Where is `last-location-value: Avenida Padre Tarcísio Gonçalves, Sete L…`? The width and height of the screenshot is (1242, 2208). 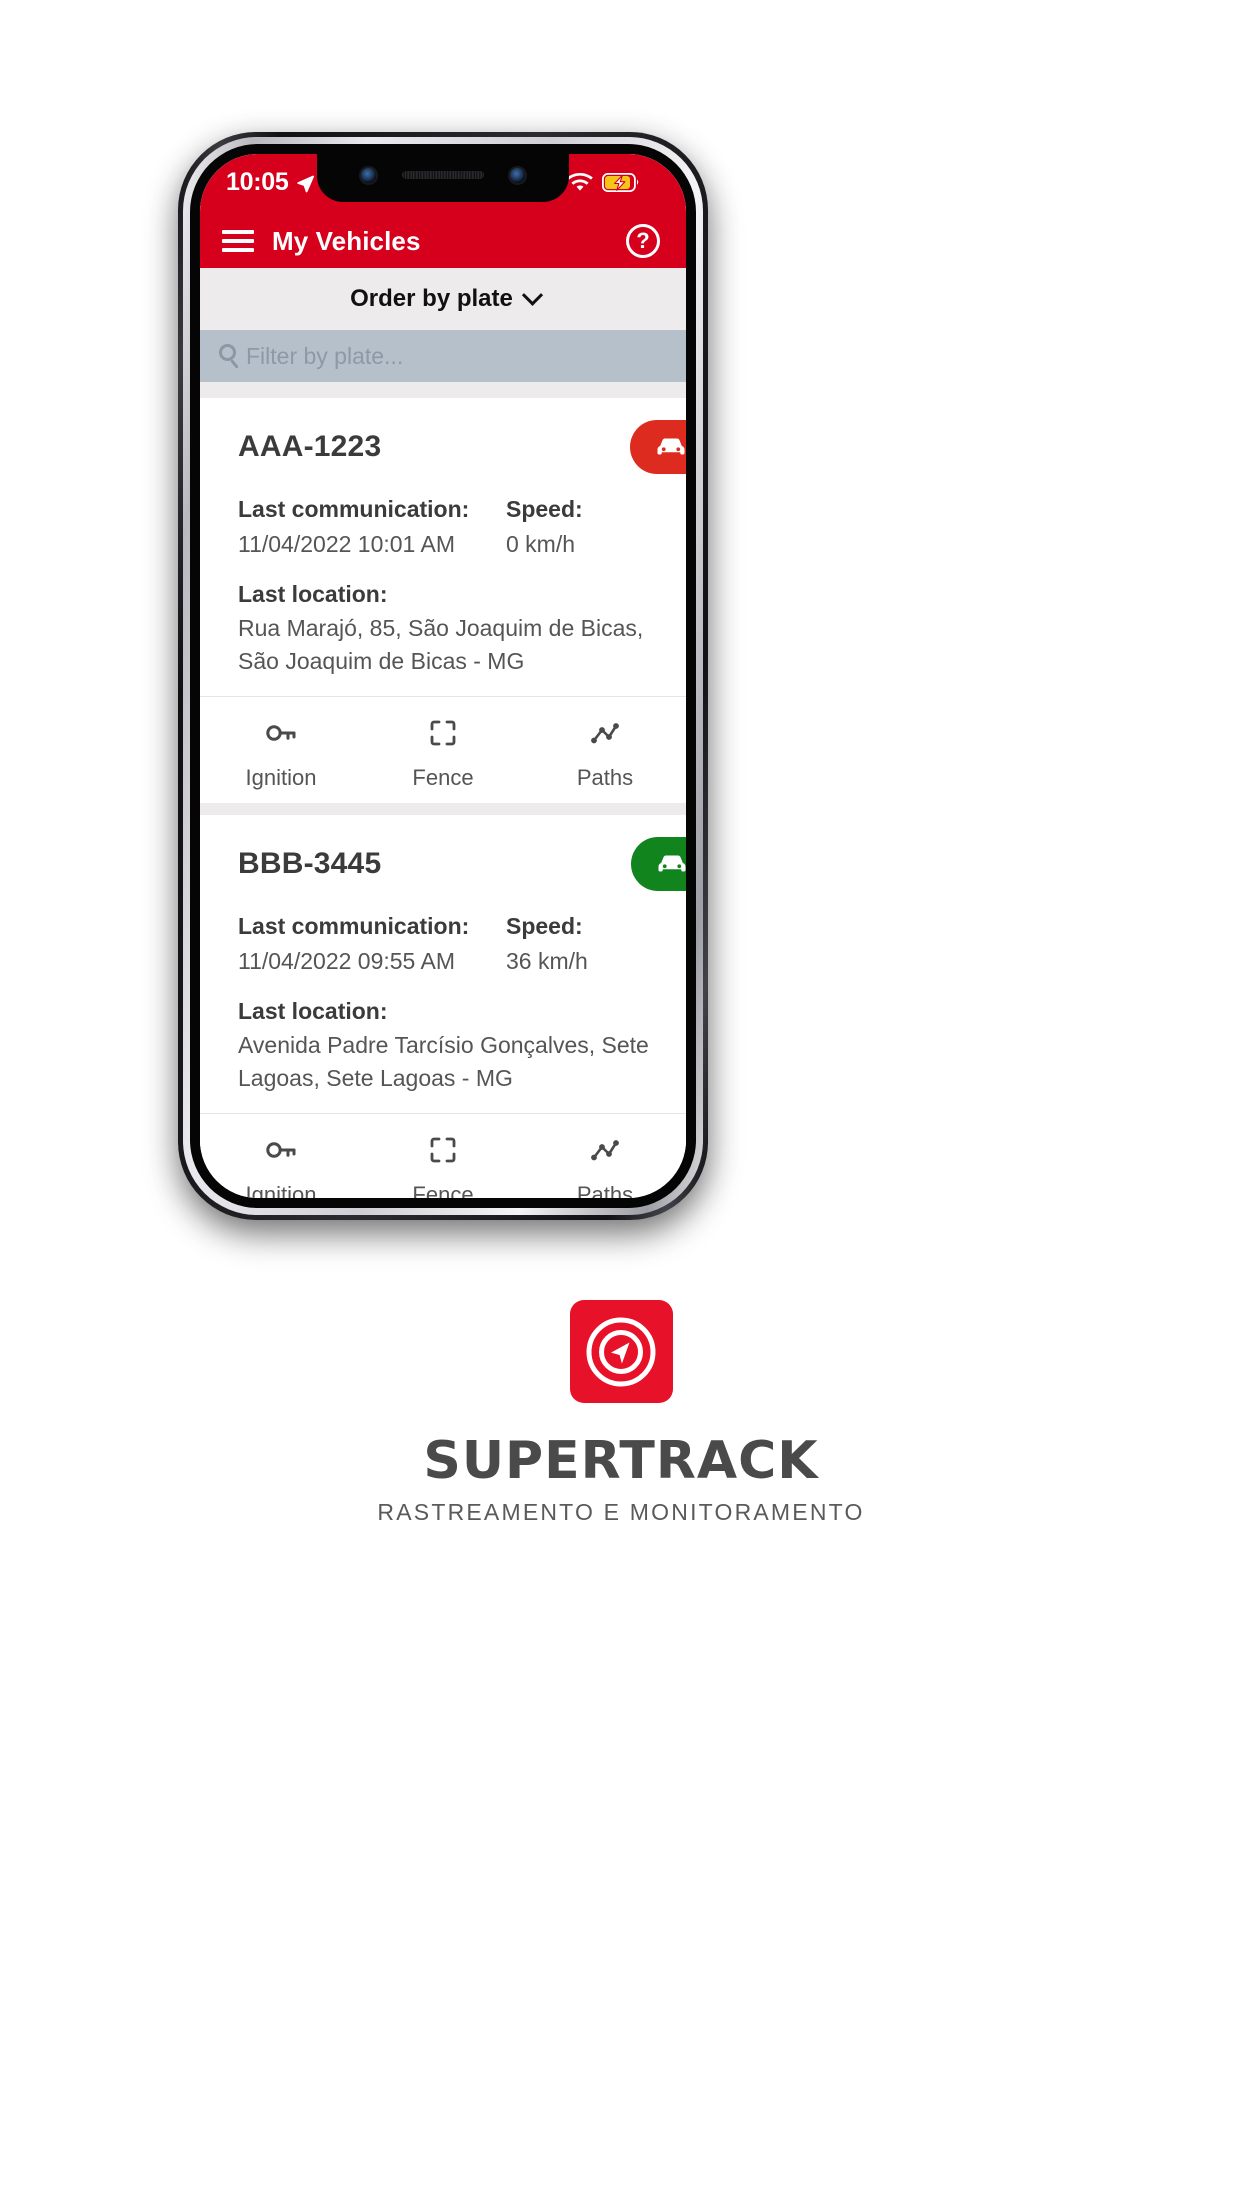
last-location-value: Avenida Padre Tarcísio Gonçalves, Sete L… is located at coordinates (443, 1061).